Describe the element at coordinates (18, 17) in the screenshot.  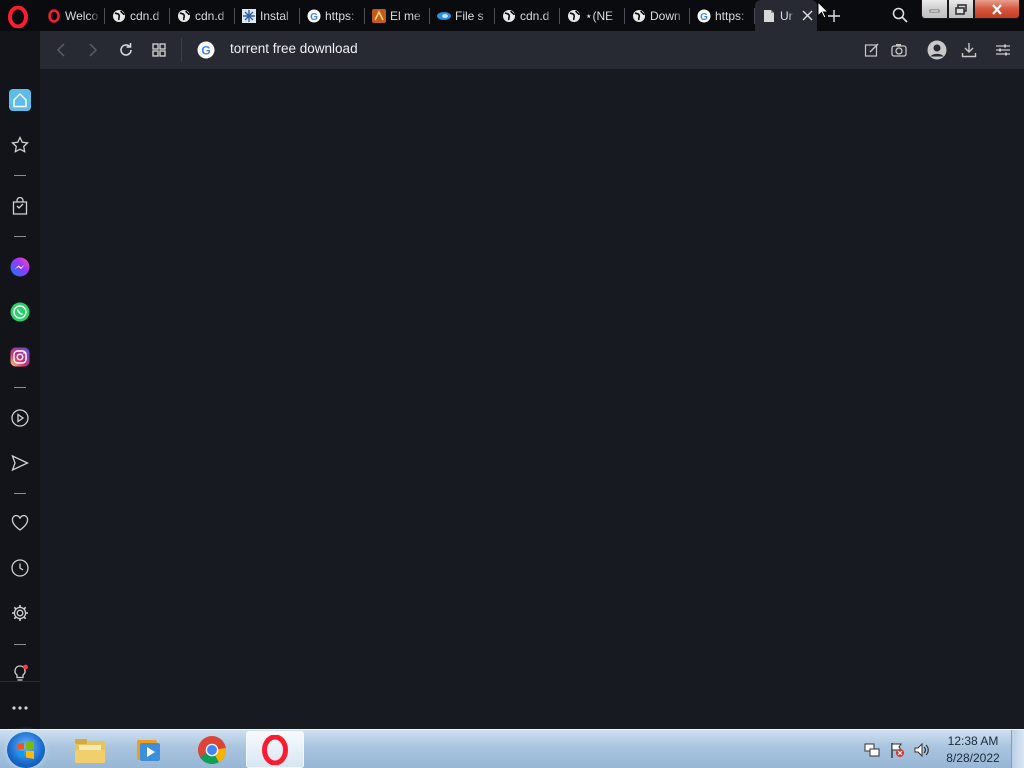
I see `opera-menu-icon` at that location.